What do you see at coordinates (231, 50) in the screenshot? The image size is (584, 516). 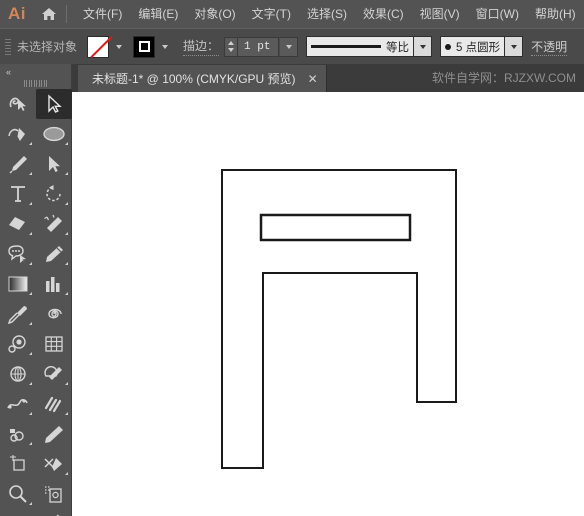 I see `stepper-down-icon` at bounding box center [231, 50].